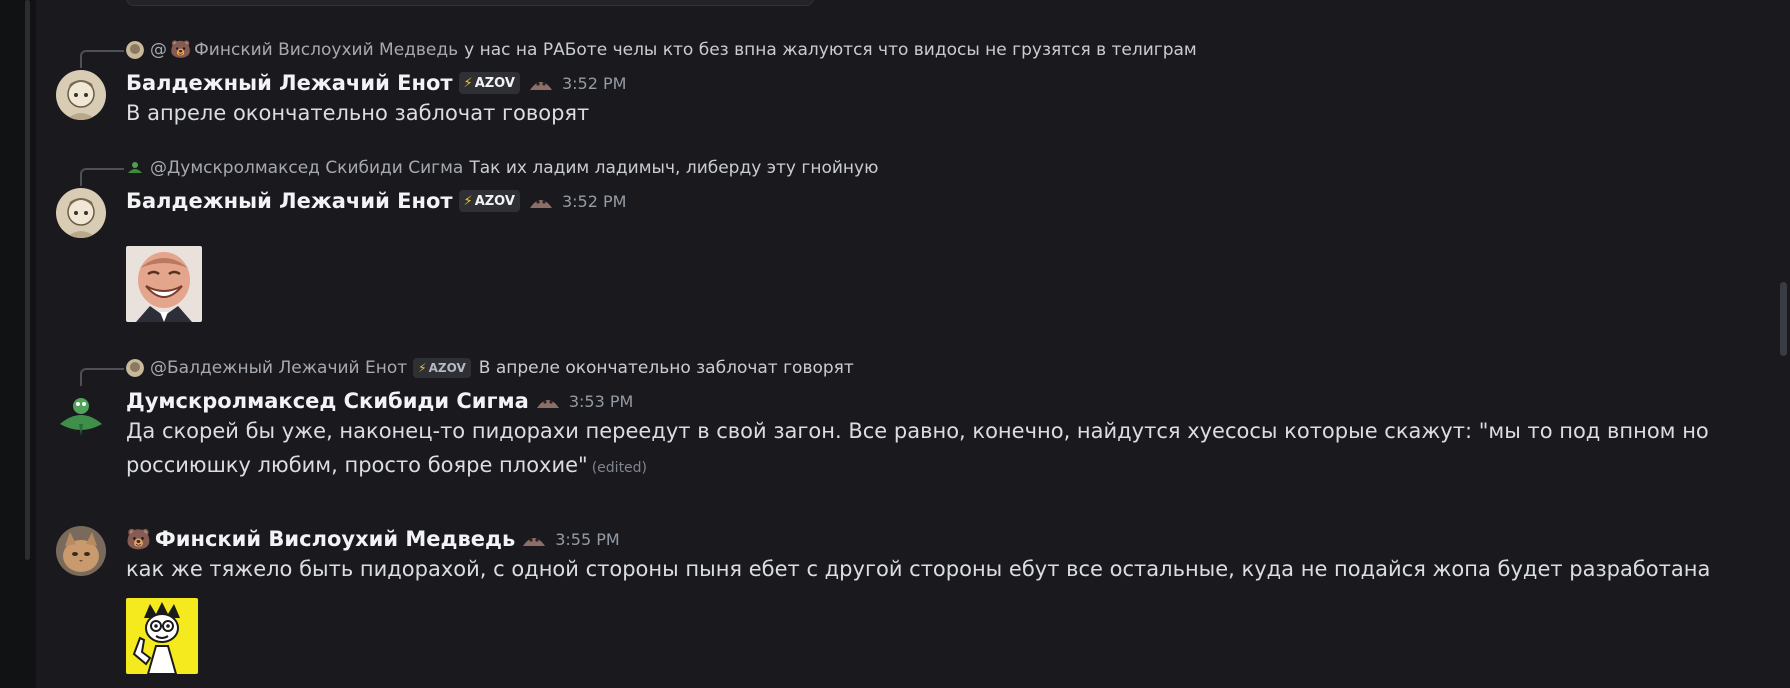 The width and height of the screenshot is (1790, 688). What do you see at coordinates (278, 368) in the screenshot?
I see `reply-author-name: @Балдежный Лежачий Енот` at bounding box center [278, 368].